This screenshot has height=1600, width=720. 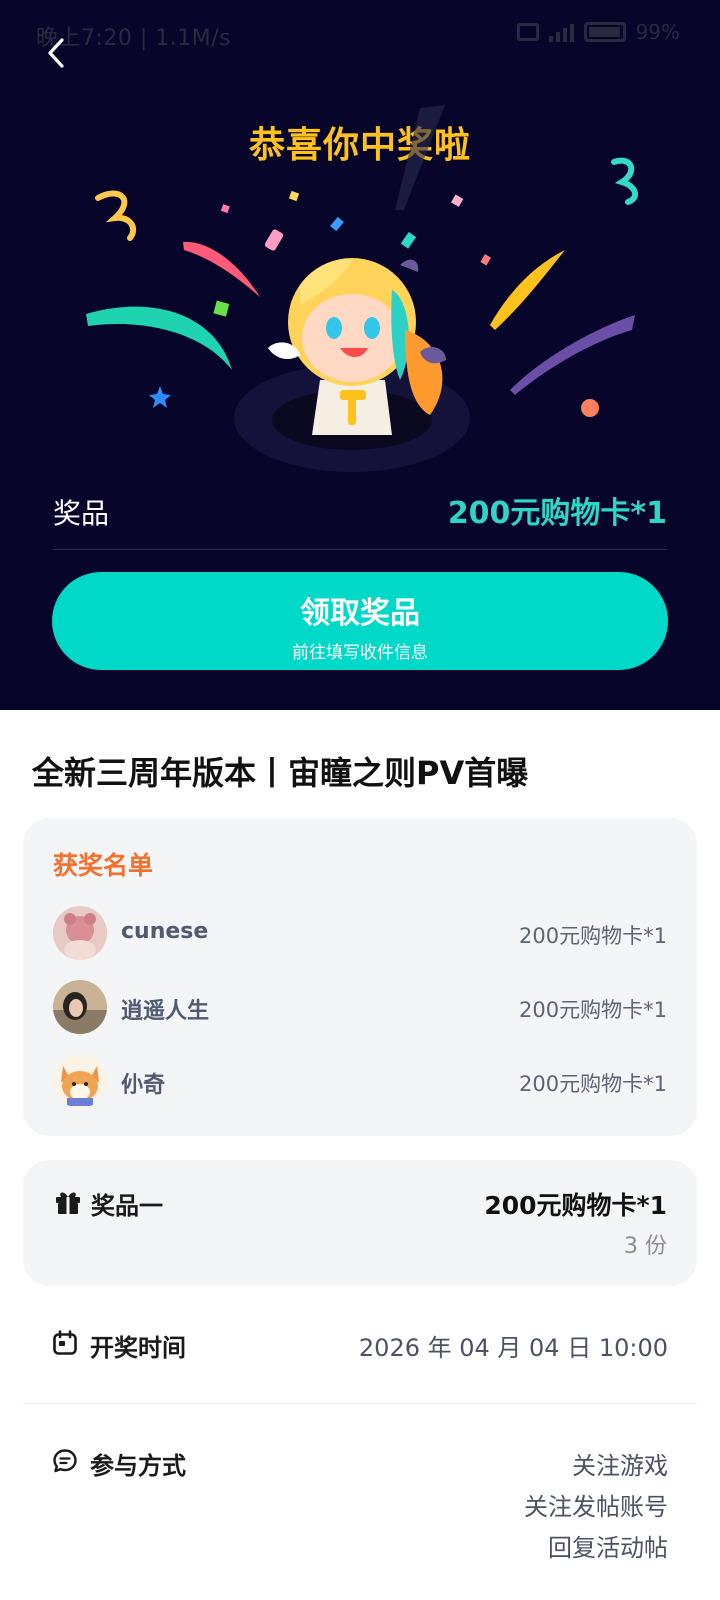 What do you see at coordinates (81, 513) in the screenshot?
I see `prize-label: 奖品` at bounding box center [81, 513].